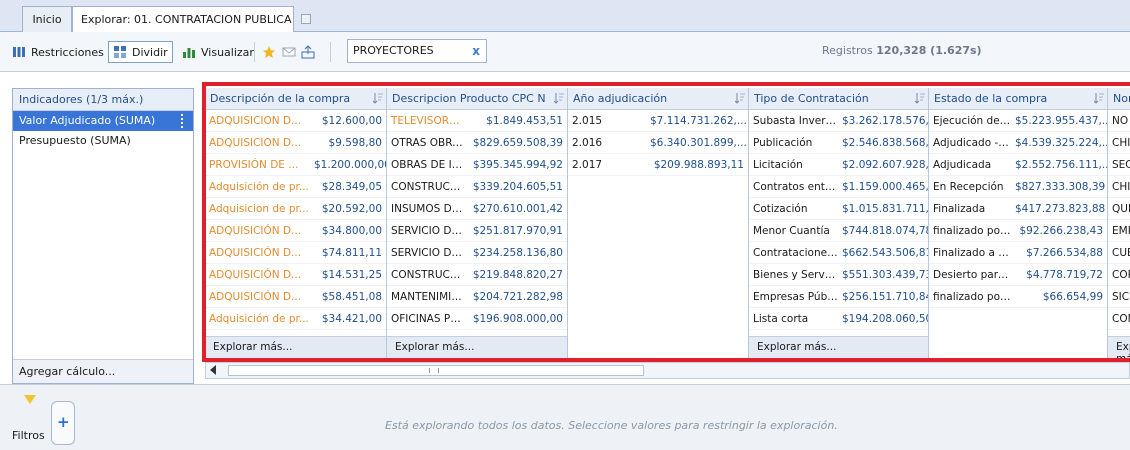  Describe the element at coordinates (477, 143) in the screenshot. I see `grid-row: OTRAS OBRAS D...$829.659.508,39` at that location.